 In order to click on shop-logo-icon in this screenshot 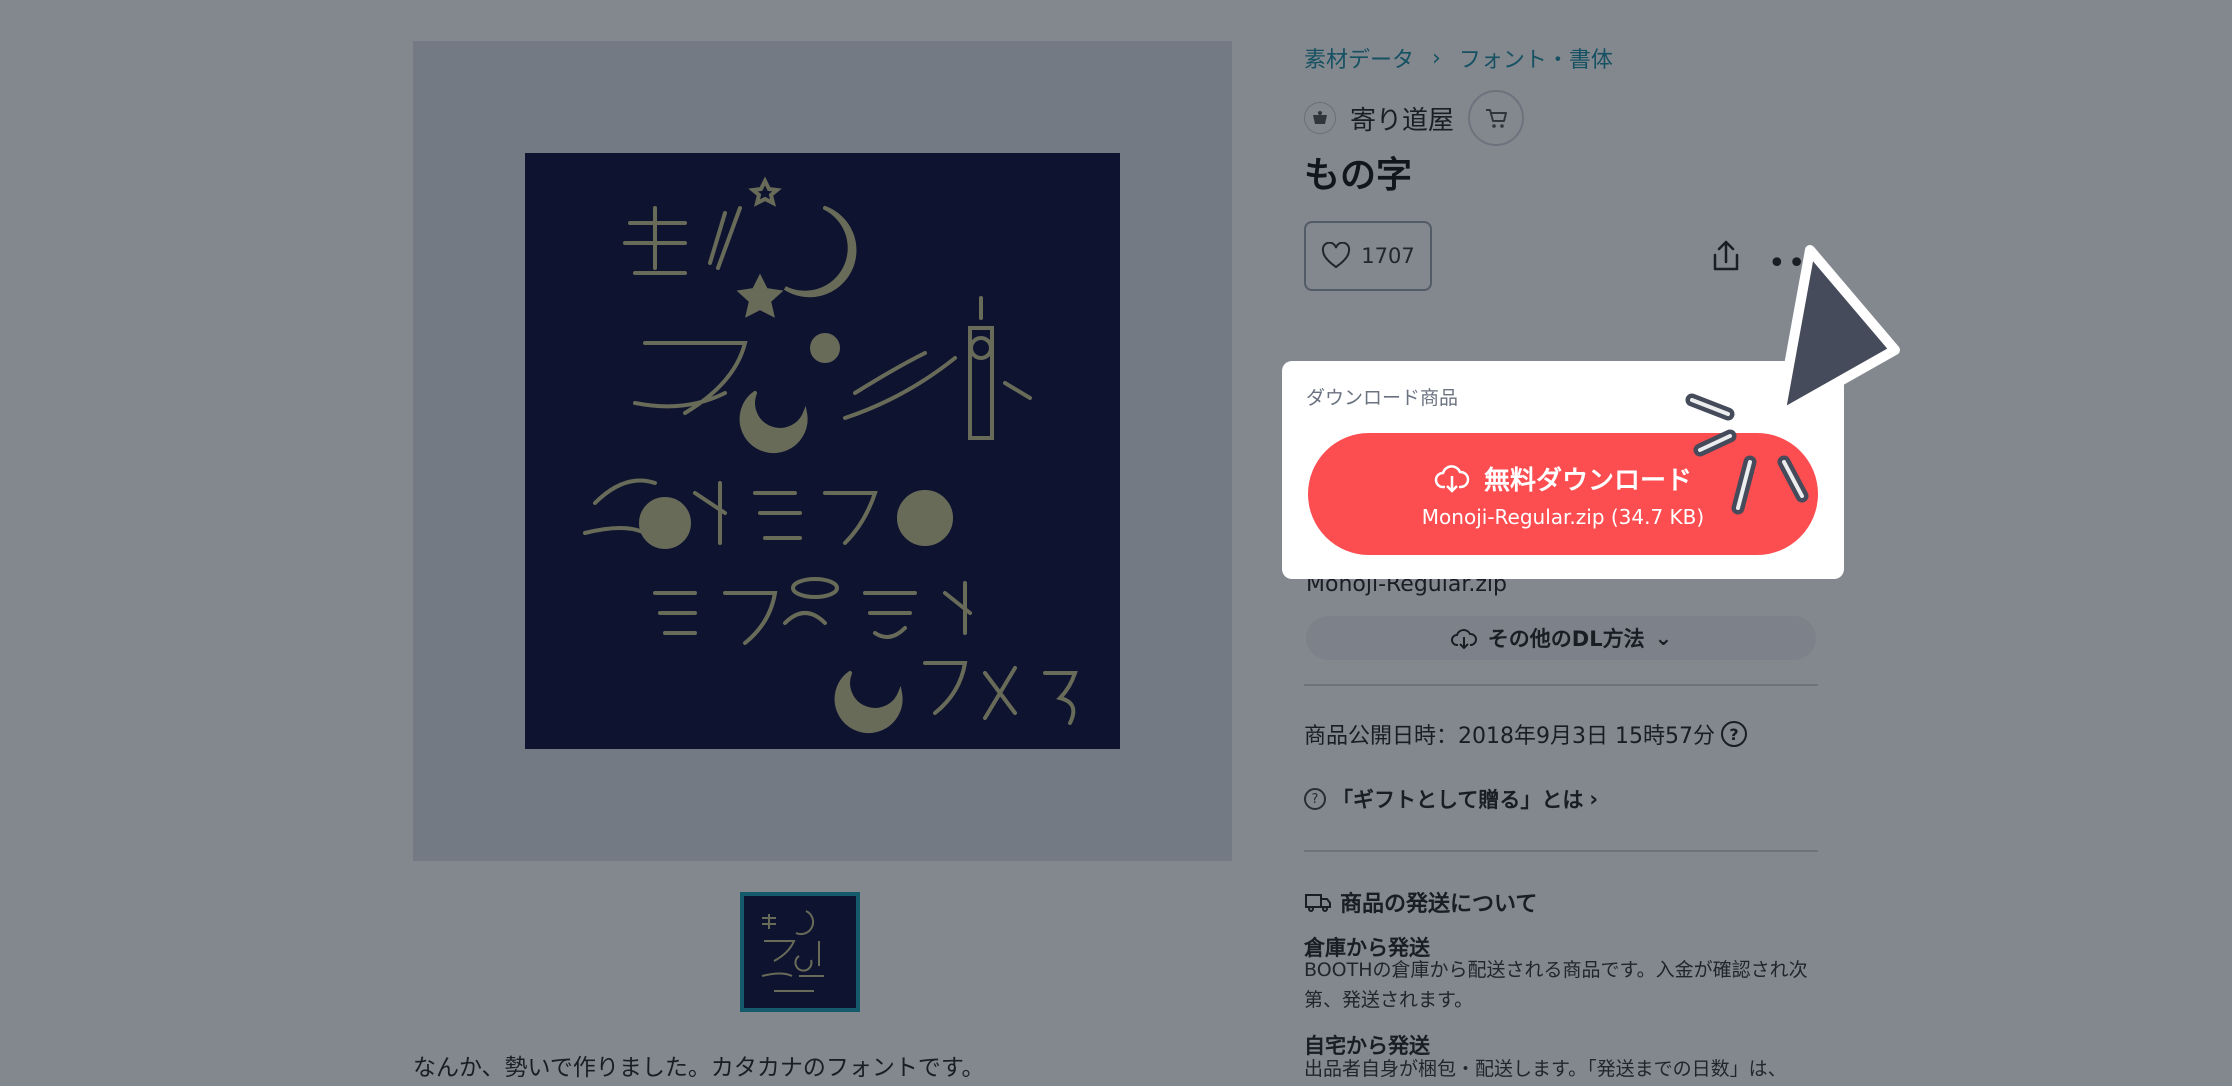, I will do `click(1320, 117)`.